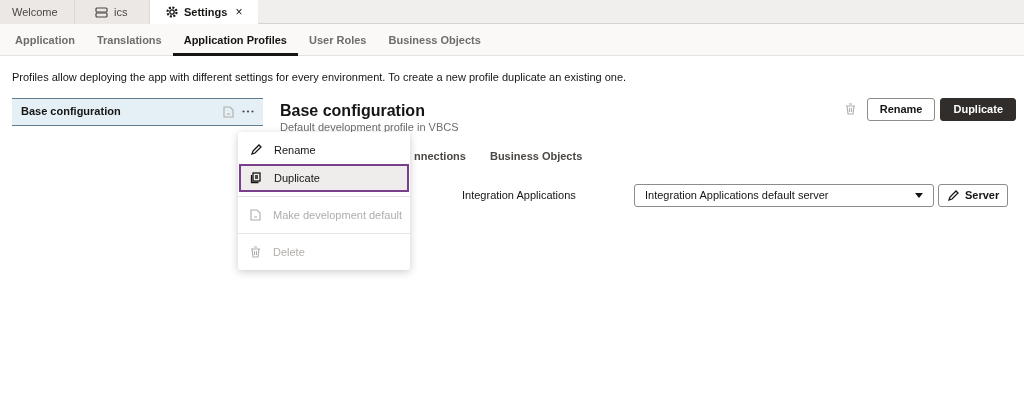 This screenshot has height=413, width=1024. What do you see at coordinates (784, 195) in the screenshot?
I see `server-select: Integration Applications default server` at bounding box center [784, 195].